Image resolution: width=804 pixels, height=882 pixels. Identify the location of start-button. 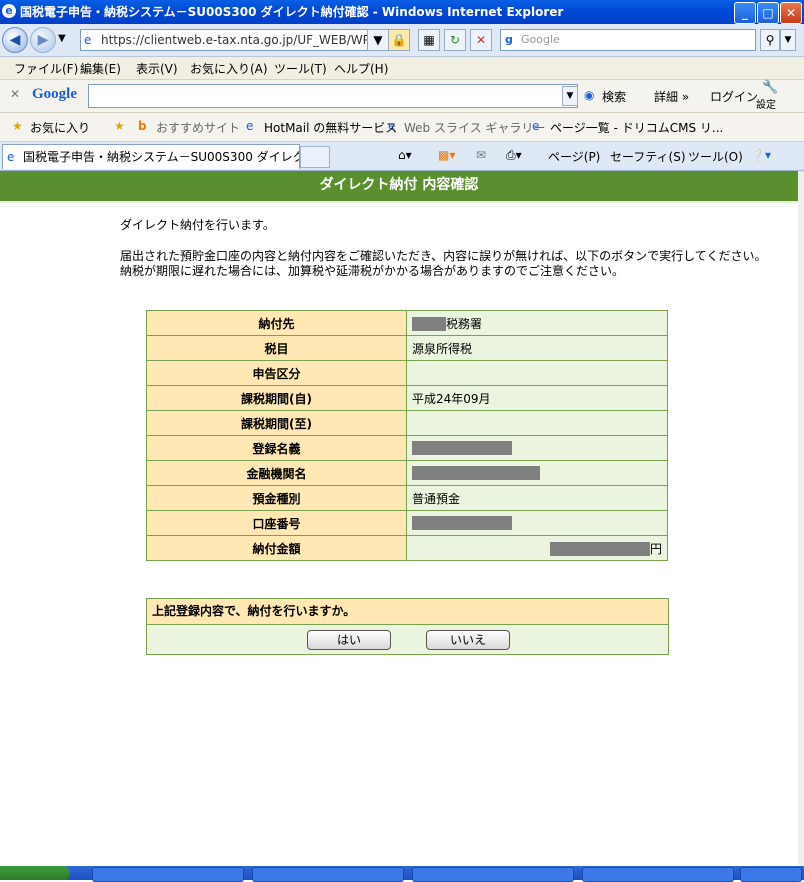
(35, 873).